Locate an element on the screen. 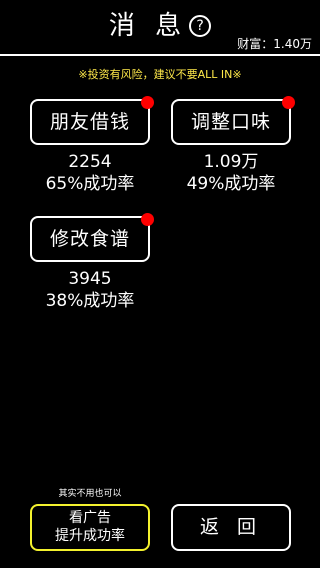 The width and height of the screenshot is (320, 568). wealth-label: 财富：1.40万 is located at coordinates (274, 44).